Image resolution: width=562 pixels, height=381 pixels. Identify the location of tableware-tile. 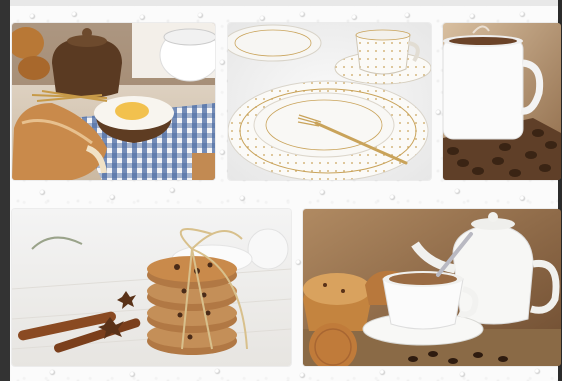
(329, 101).